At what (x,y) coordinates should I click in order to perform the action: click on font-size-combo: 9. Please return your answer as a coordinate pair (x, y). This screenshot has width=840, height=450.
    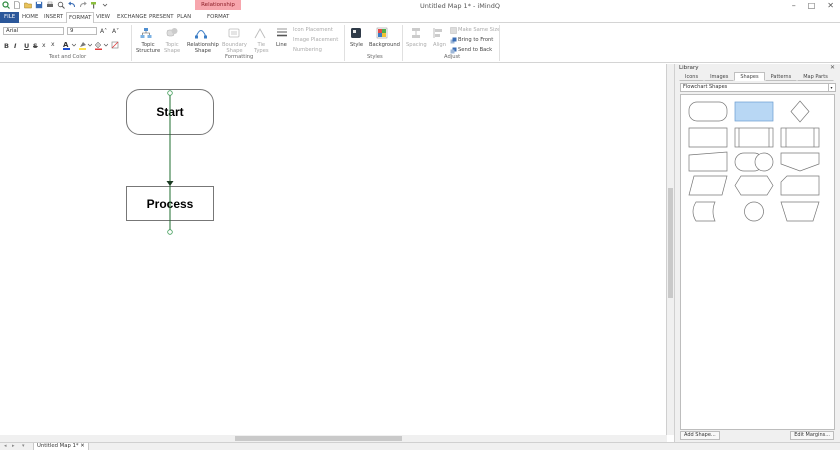
    Looking at the image, I should click on (82, 31).